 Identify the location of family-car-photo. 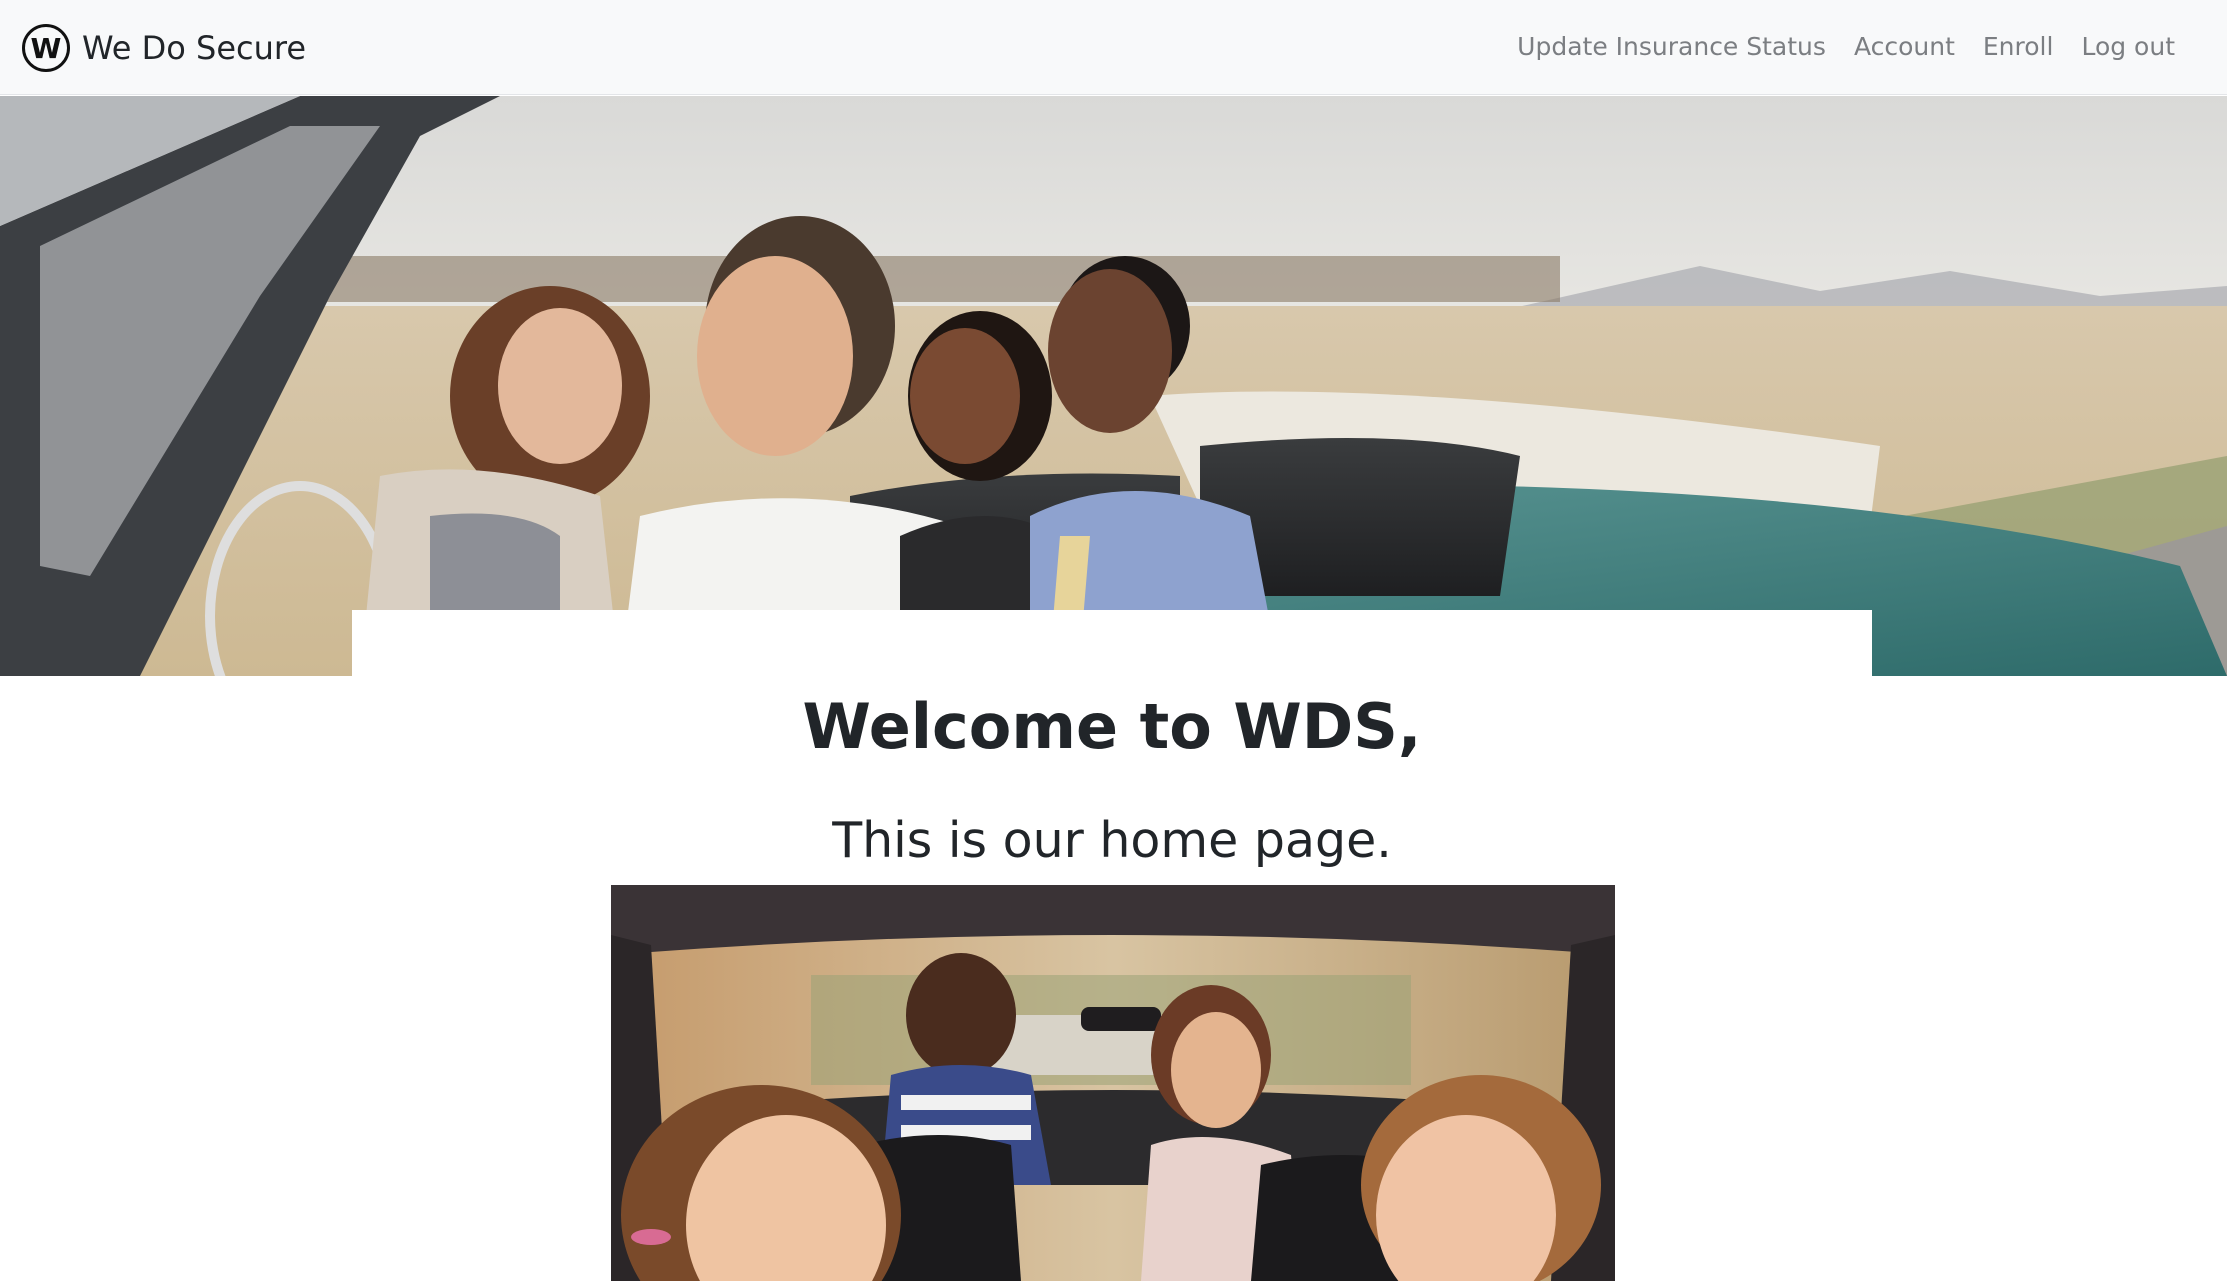
(1113, 1083).